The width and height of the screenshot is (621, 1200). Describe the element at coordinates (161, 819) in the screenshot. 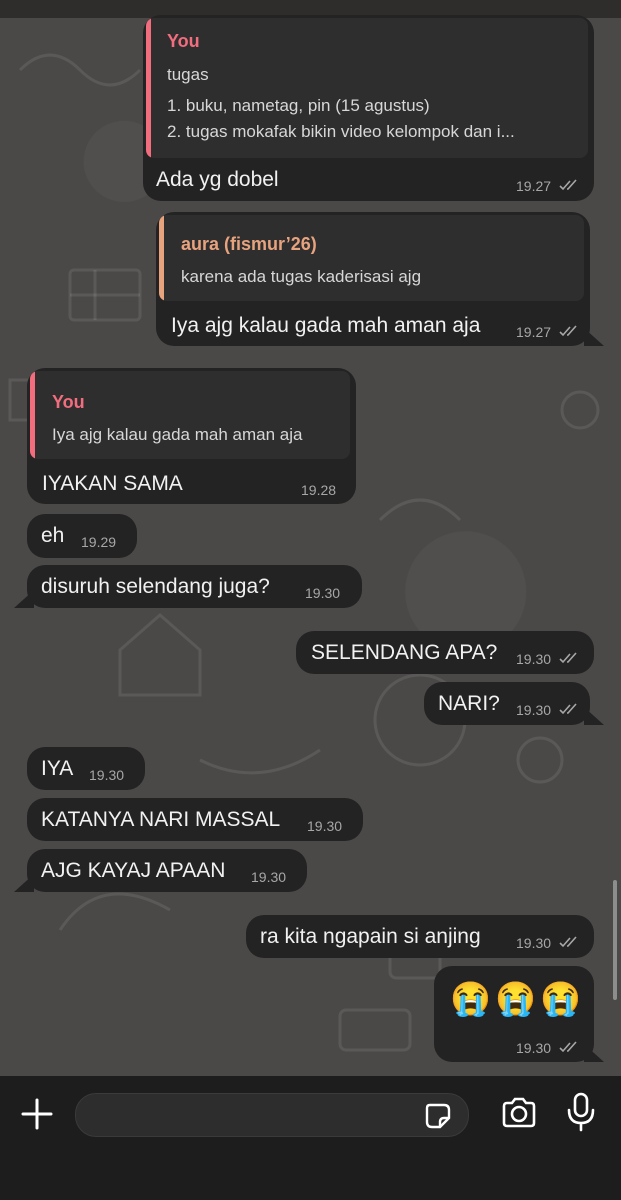

I see `message-text: KATANYA NARI MASSAL` at that location.